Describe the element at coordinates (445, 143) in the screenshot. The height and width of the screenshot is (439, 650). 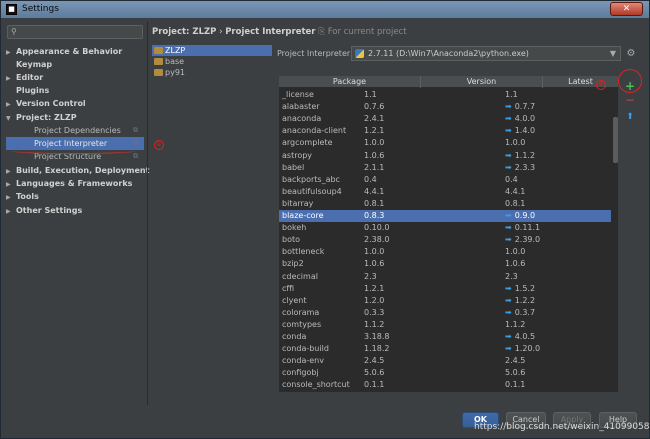
I see `table-row: argcomplete 1.0.0 1.0.0` at that location.